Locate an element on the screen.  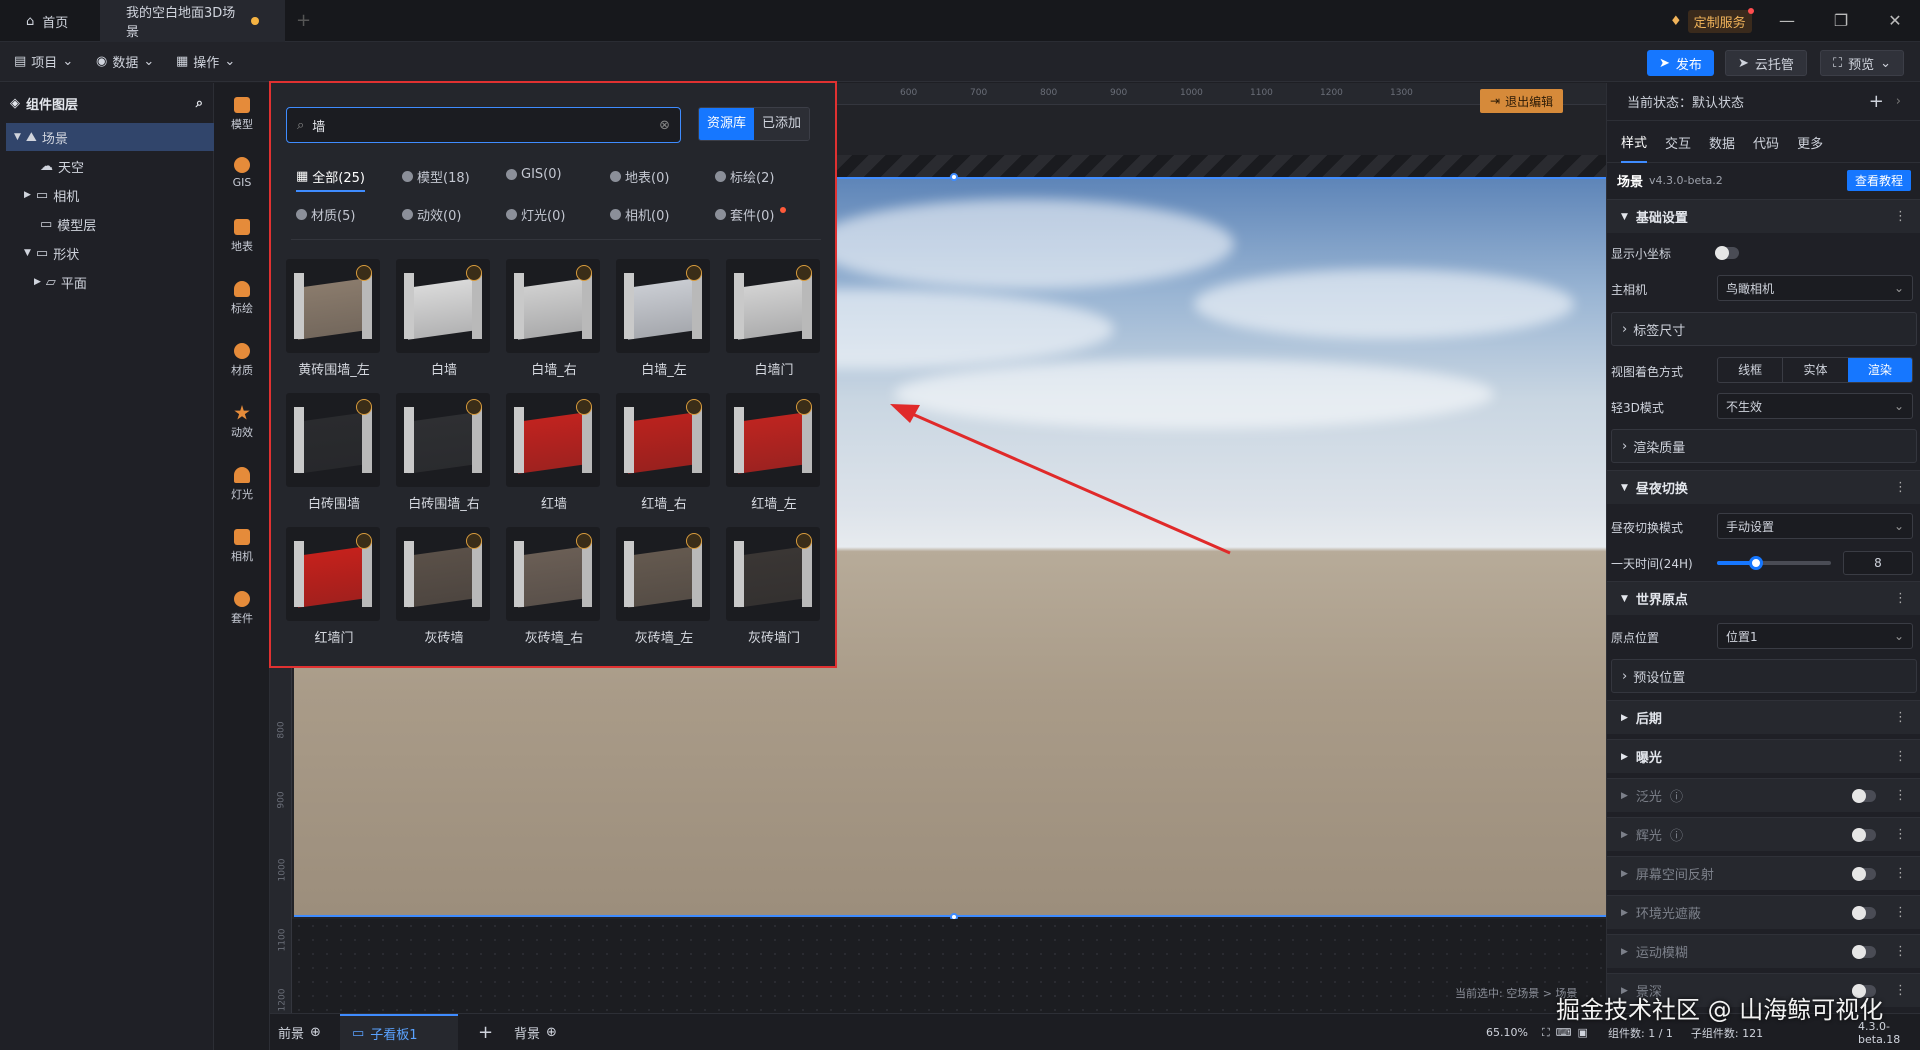
asset-card: 红墙_左 is located at coordinates (774, 452).